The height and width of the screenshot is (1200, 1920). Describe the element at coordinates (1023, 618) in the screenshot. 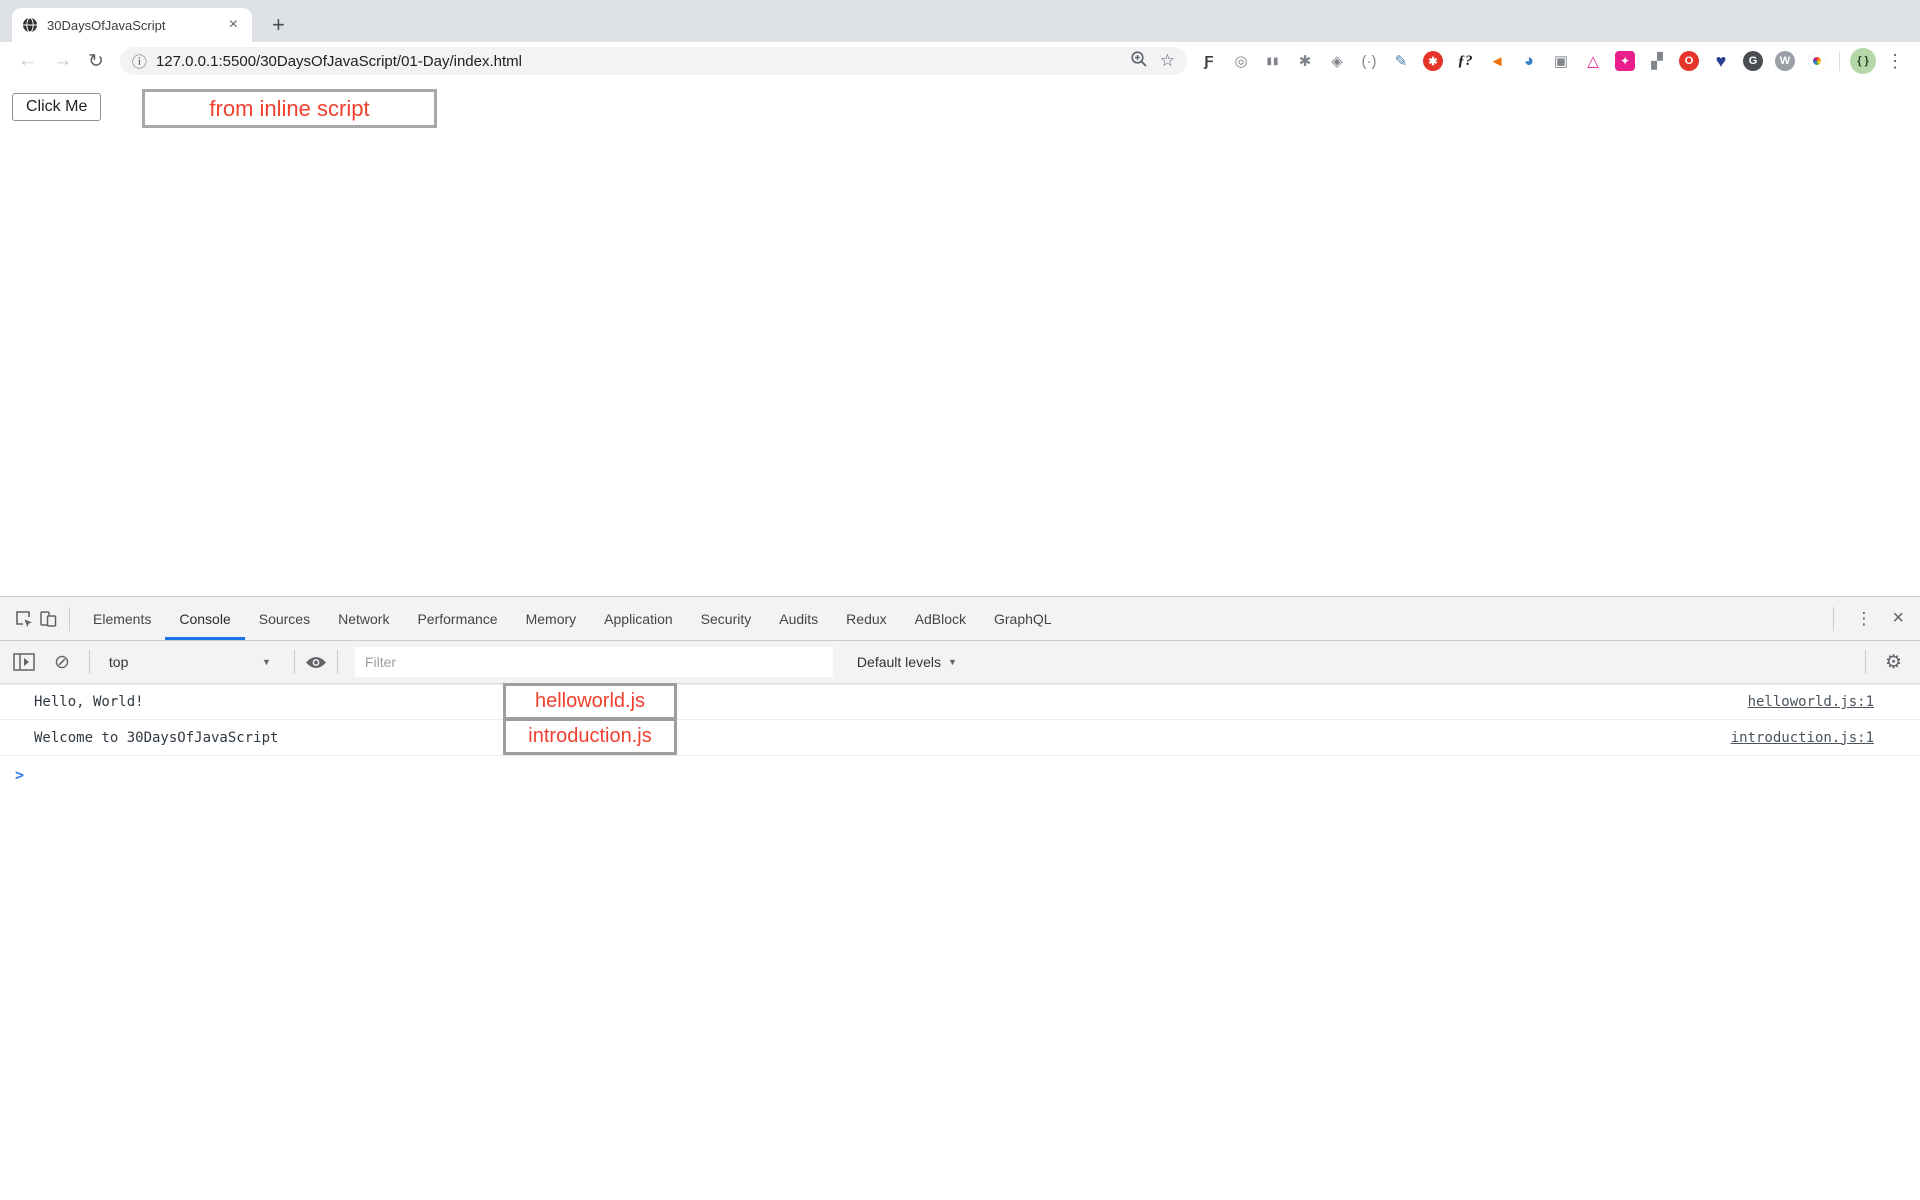

I see `devtools-tab-graphql: GraphQL` at that location.